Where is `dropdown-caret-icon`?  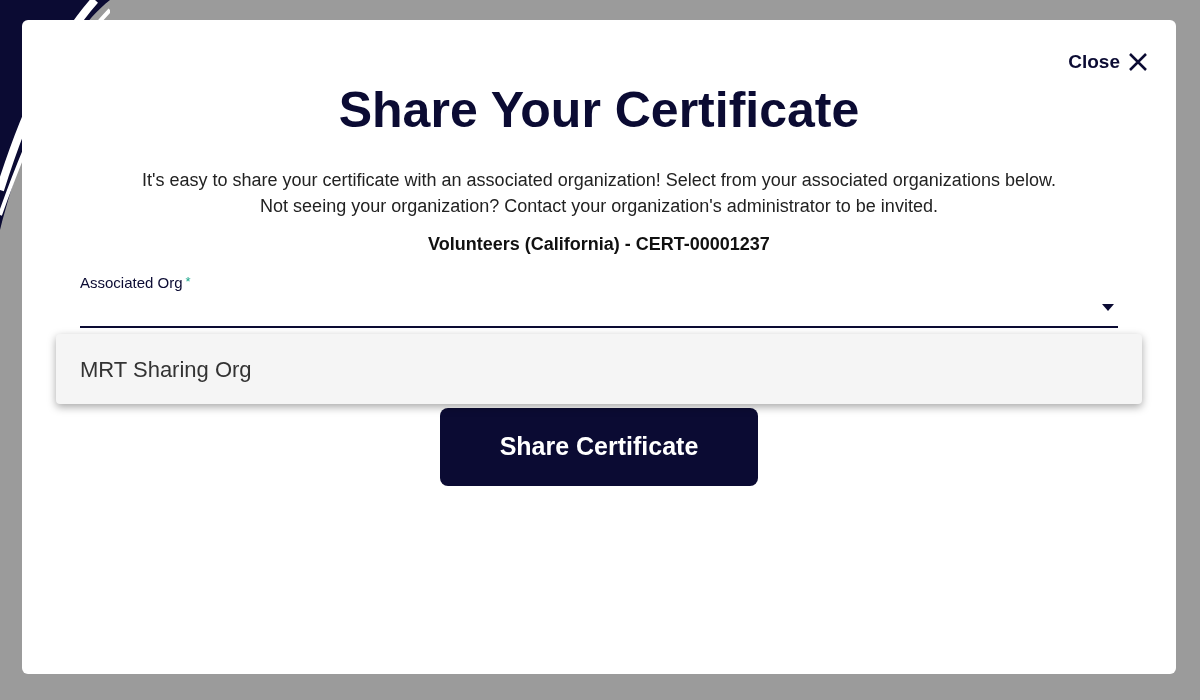
dropdown-caret-icon is located at coordinates (1108, 307).